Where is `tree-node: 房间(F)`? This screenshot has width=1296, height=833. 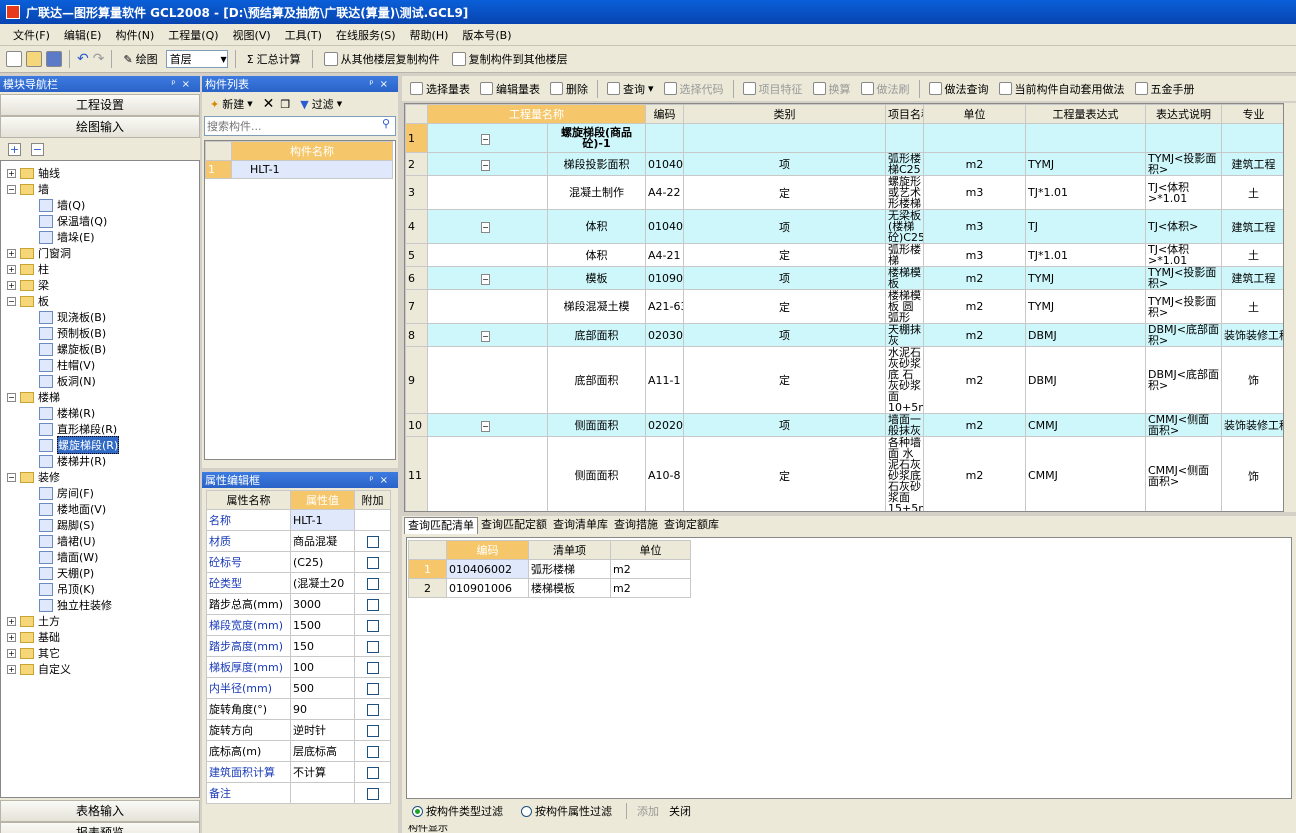 tree-node: 房间(F) is located at coordinates (103, 493).